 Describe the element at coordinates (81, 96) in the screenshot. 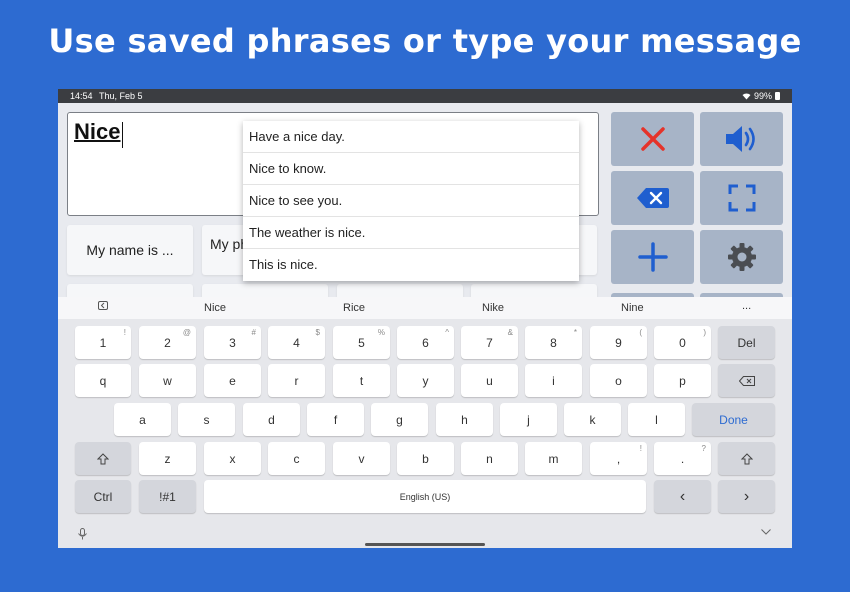

I see `status-time: 14:54` at that location.